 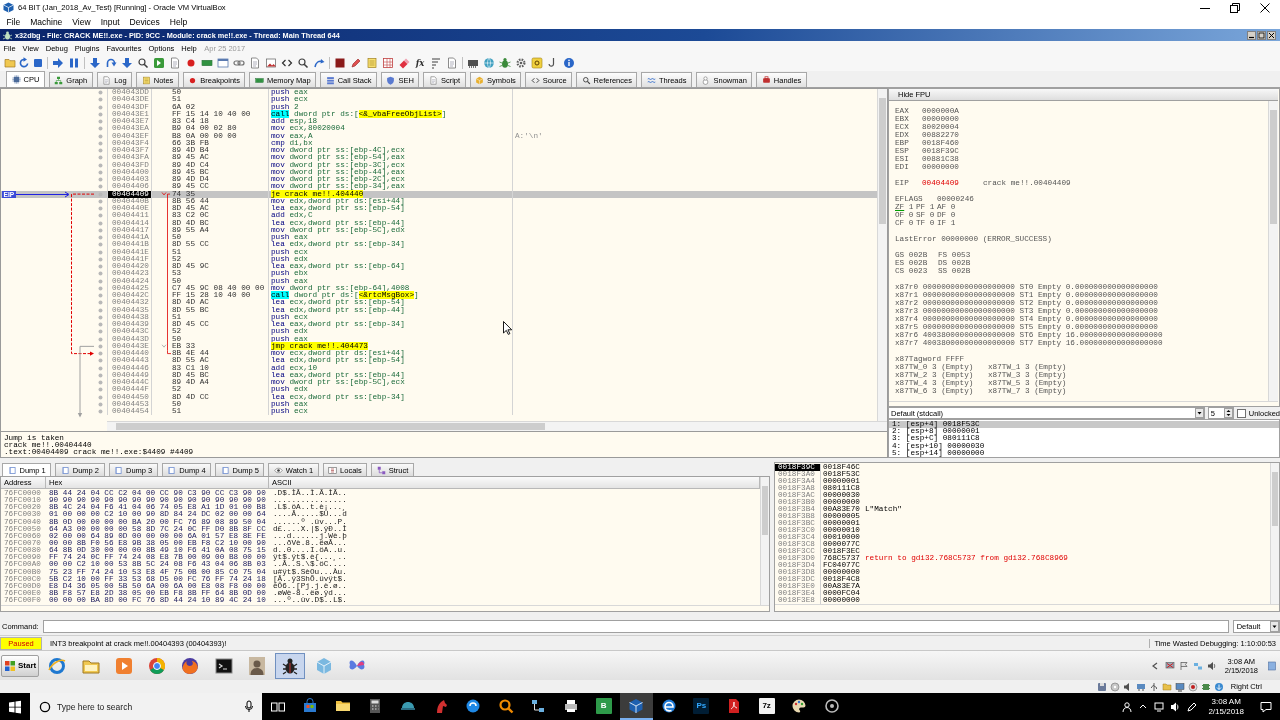 I want to click on arrow-right-icon, so click(x=58, y=63).